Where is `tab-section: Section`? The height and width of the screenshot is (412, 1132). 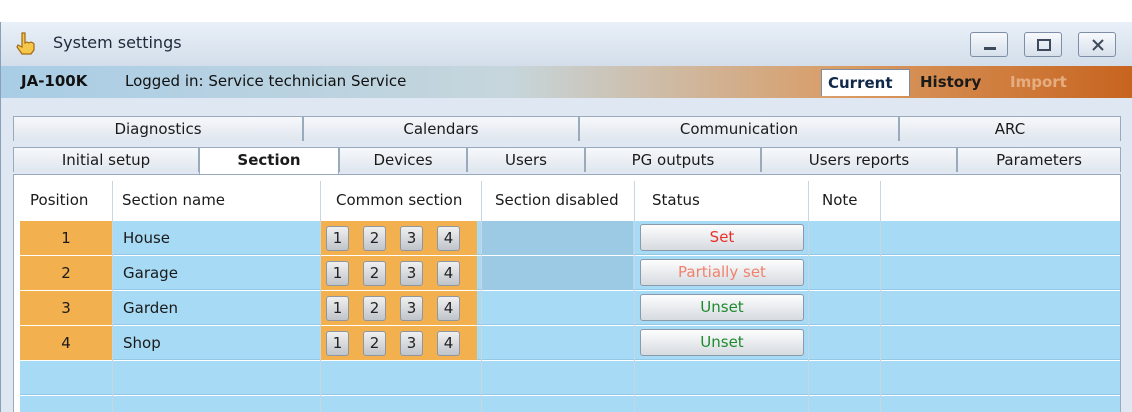
tab-section: Section is located at coordinates (269, 160).